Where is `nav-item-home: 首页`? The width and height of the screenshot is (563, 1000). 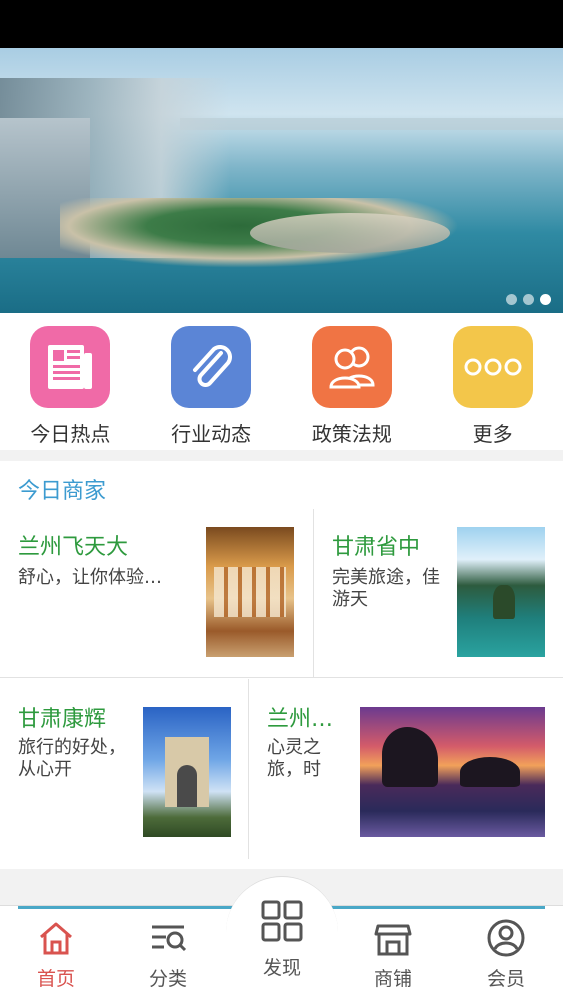
nav-item-home: 首页 is located at coordinates (56, 954).